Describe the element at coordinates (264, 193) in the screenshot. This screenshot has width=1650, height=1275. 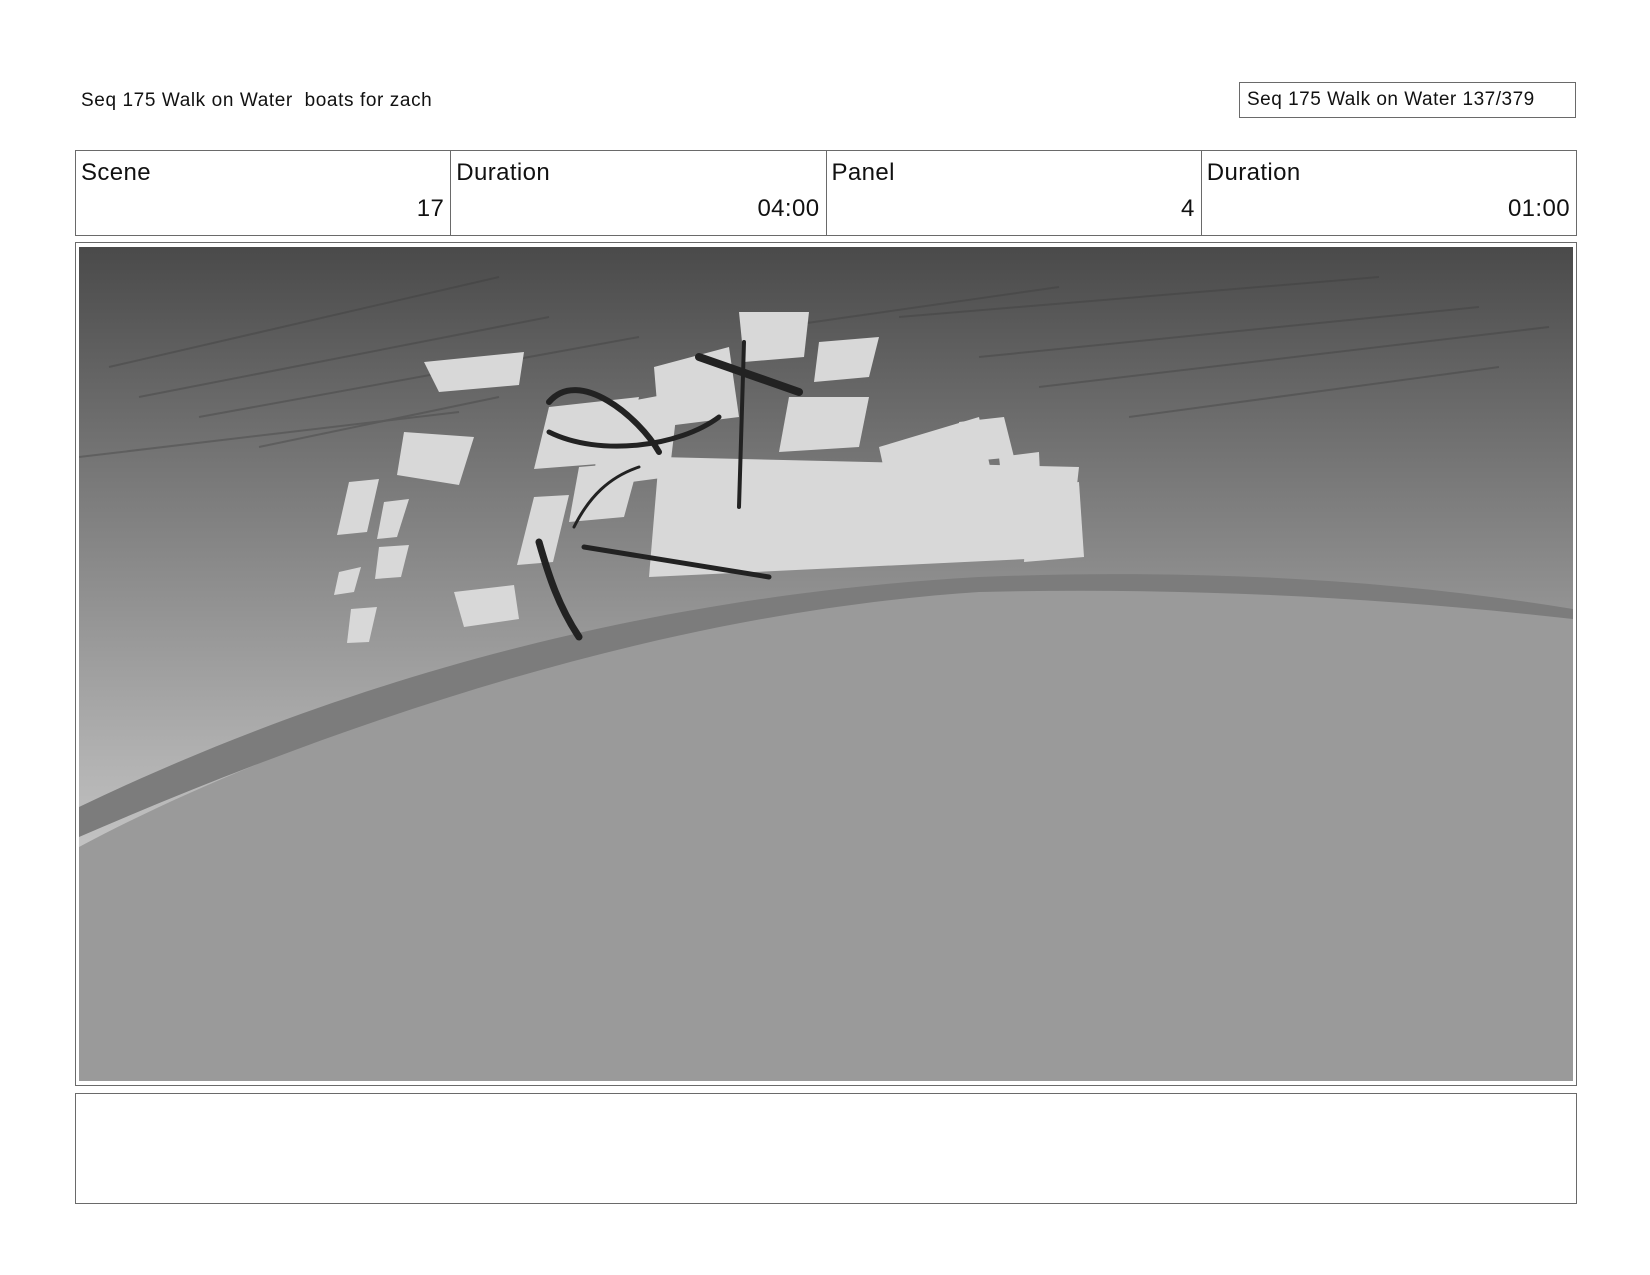
I see `scene-cell: Scene 17` at that location.